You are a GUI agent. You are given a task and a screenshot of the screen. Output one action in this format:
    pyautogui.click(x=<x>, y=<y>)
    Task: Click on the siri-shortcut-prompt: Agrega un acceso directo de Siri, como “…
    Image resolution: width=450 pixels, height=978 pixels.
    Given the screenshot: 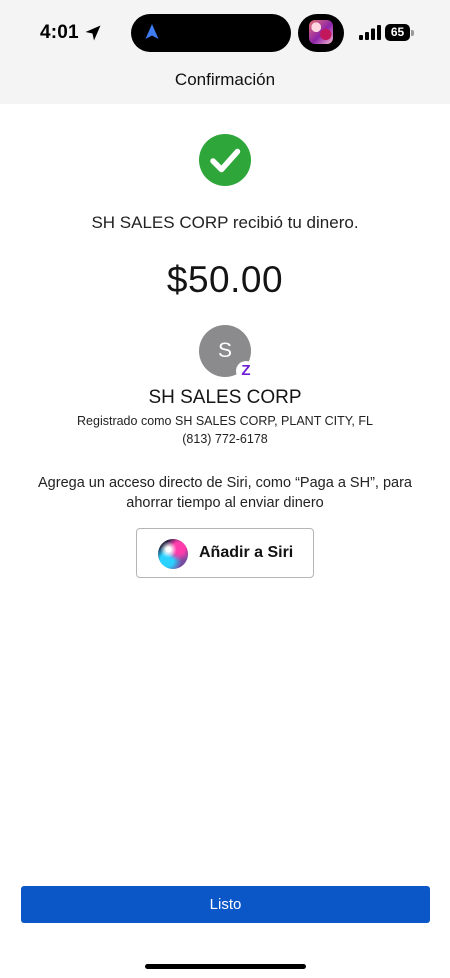 What is the action you would take?
    pyautogui.click(x=225, y=493)
    